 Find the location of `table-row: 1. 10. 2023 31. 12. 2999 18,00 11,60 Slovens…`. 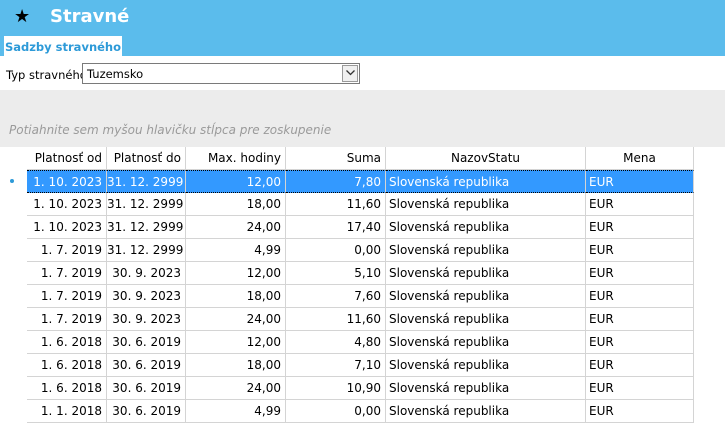

table-row: 1. 10. 2023 31. 12. 2999 18,00 11,60 Slovens… is located at coordinates (362, 204).